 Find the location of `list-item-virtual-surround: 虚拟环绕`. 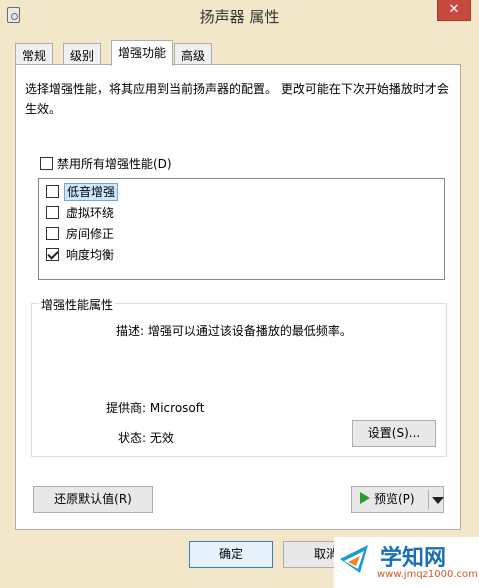

list-item-virtual-surround: 虚拟环绕 is located at coordinates (81, 214).